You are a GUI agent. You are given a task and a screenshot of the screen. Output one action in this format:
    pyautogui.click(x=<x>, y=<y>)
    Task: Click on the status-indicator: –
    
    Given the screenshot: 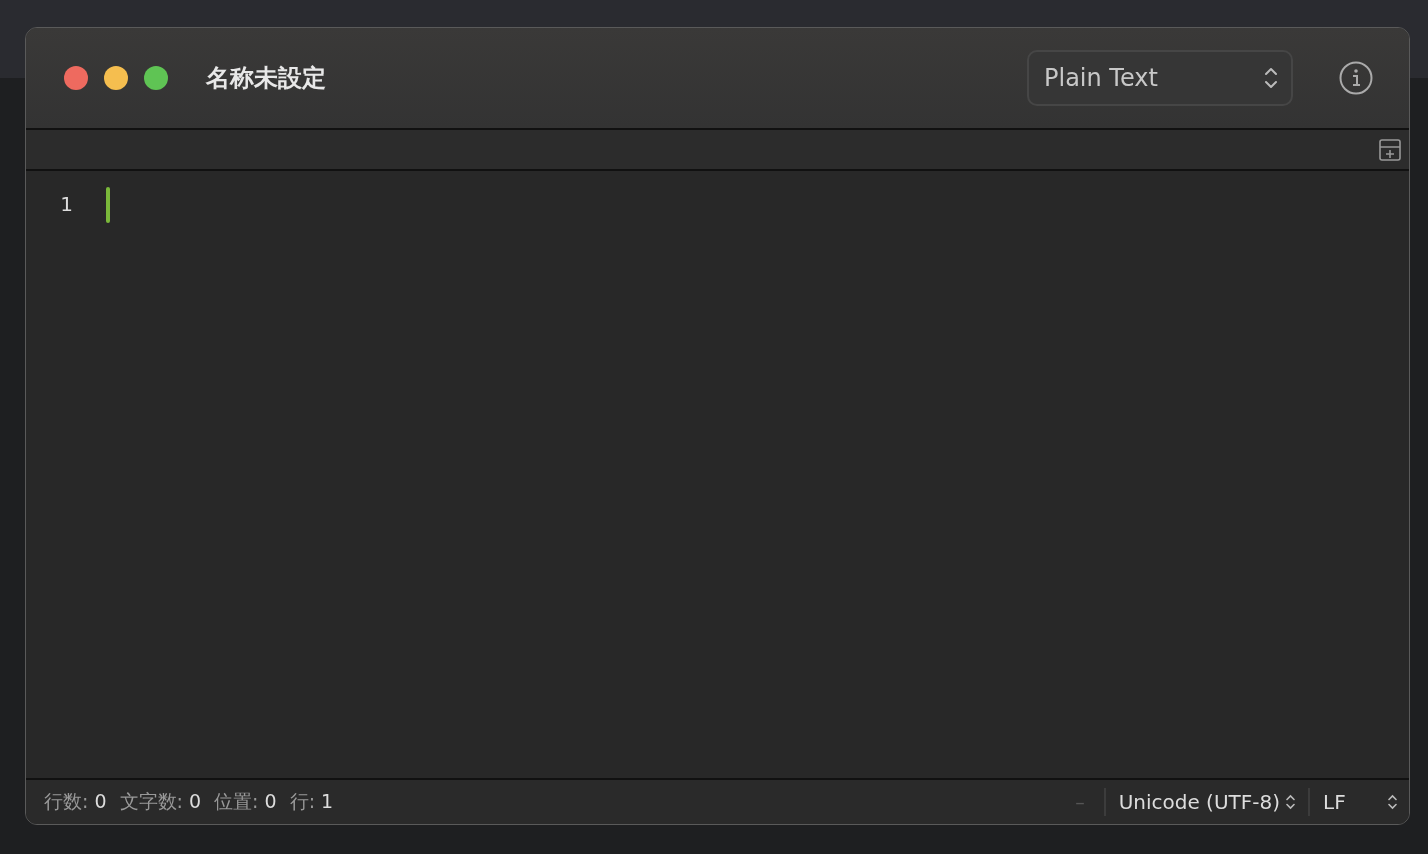 What is the action you would take?
    pyautogui.click(x=1080, y=802)
    